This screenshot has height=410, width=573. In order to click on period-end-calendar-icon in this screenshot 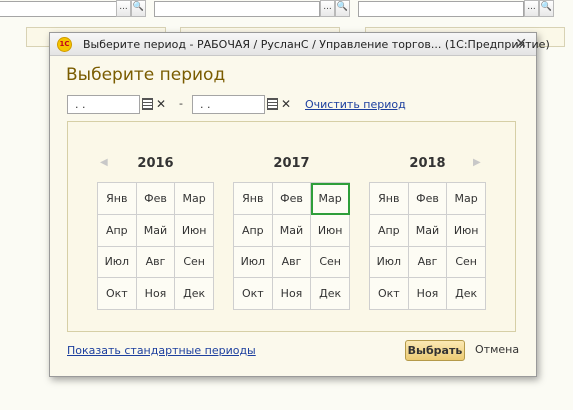, I will do `click(272, 104)`.